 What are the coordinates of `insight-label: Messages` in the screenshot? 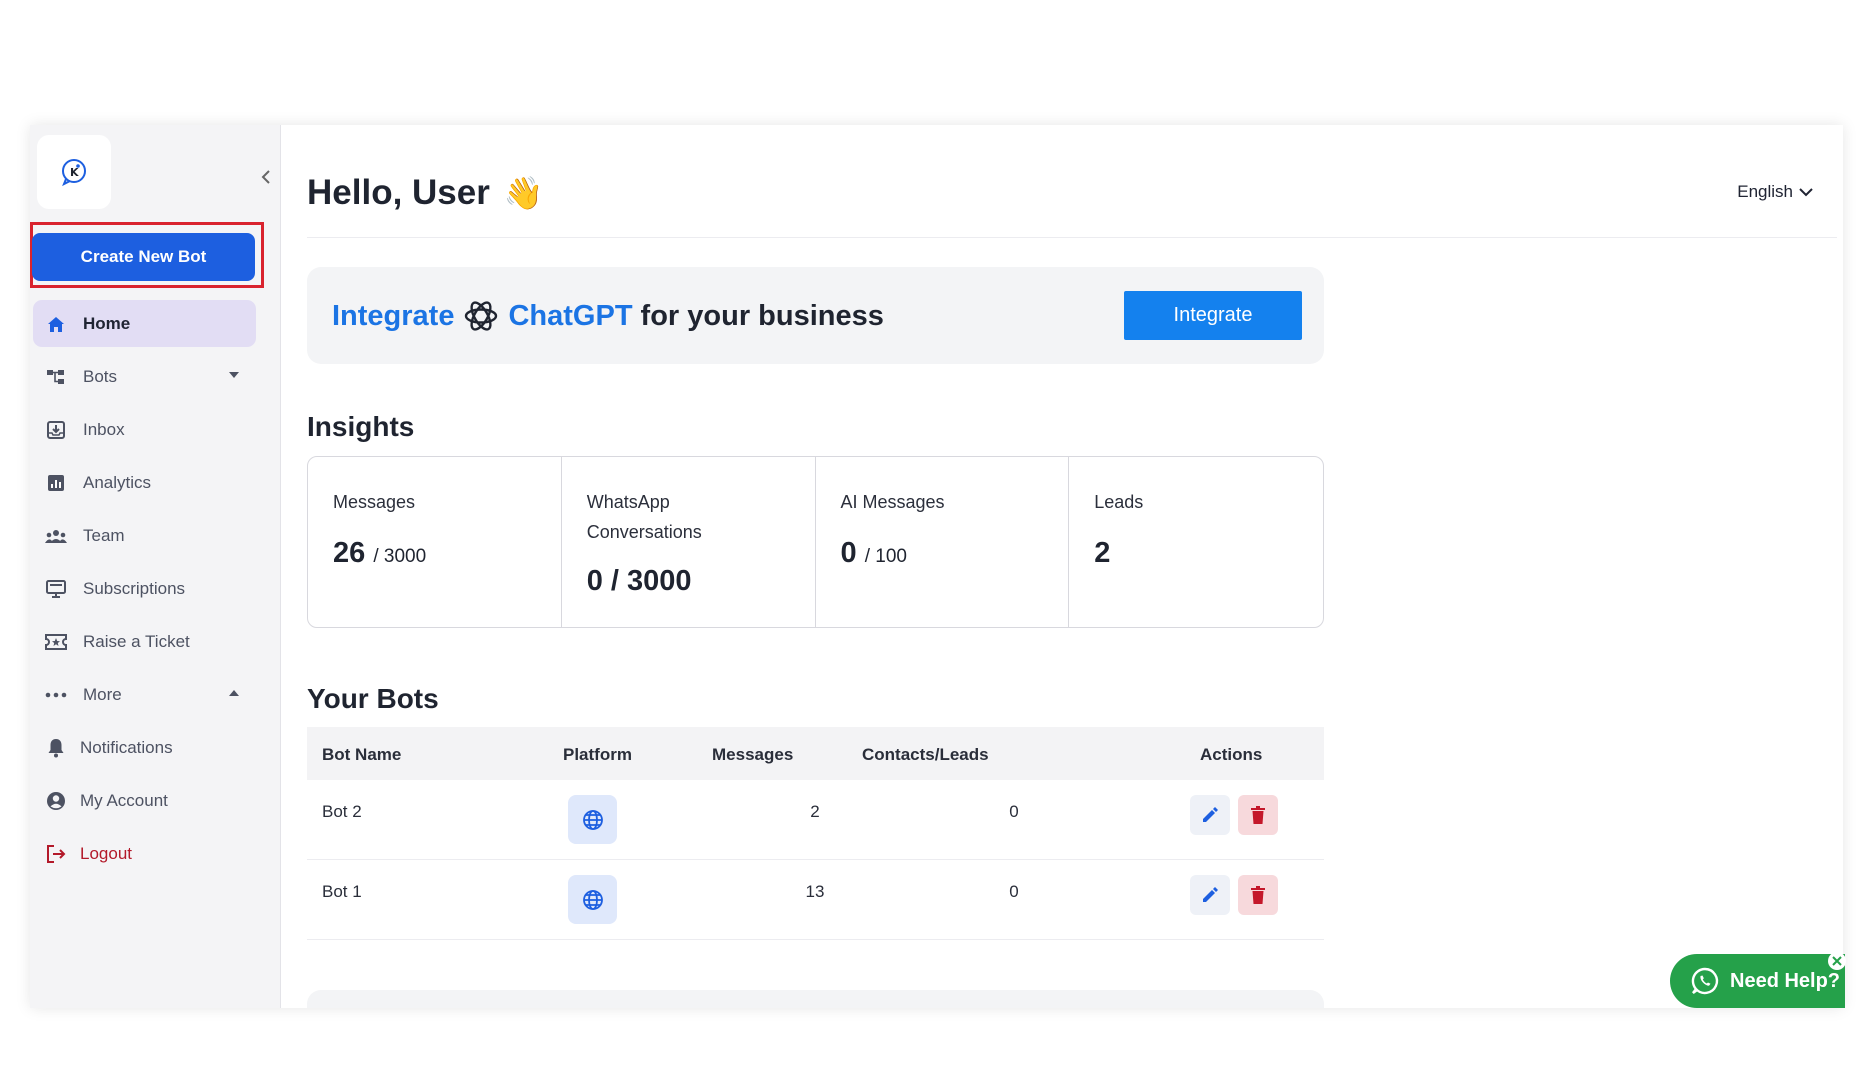 It's located at (374, 502).